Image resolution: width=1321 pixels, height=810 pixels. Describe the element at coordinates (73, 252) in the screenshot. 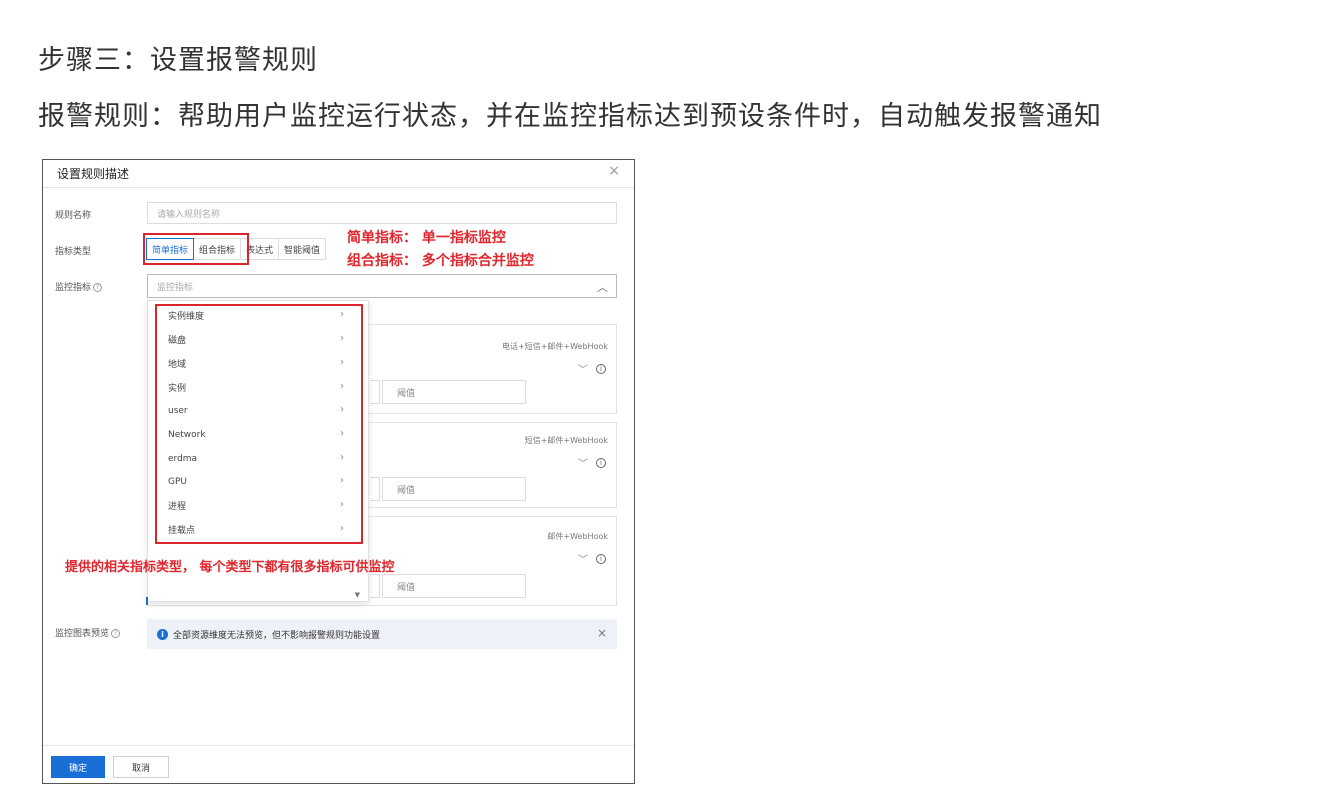

I see `metric-type-label: 指标类型` at that location.